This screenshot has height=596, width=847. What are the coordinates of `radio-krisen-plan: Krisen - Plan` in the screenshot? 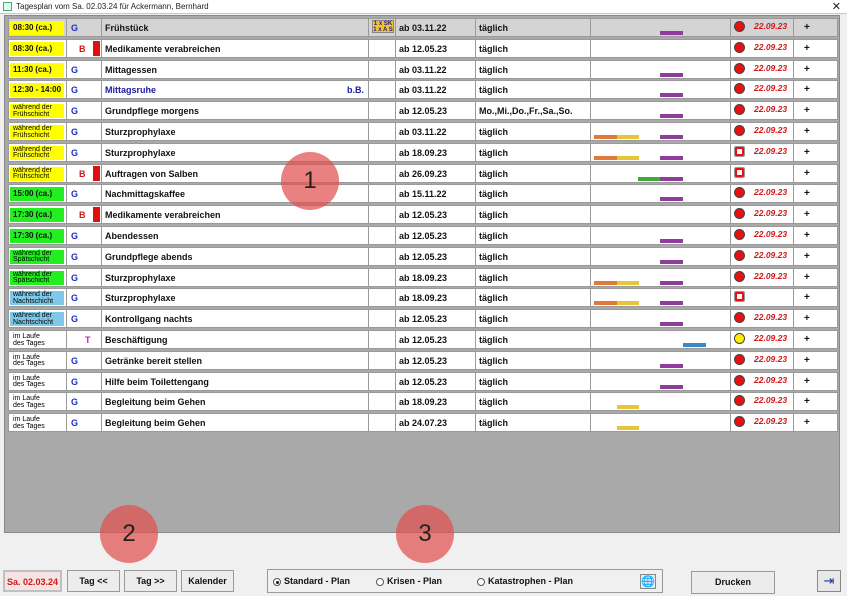 It's located at (409, 581).